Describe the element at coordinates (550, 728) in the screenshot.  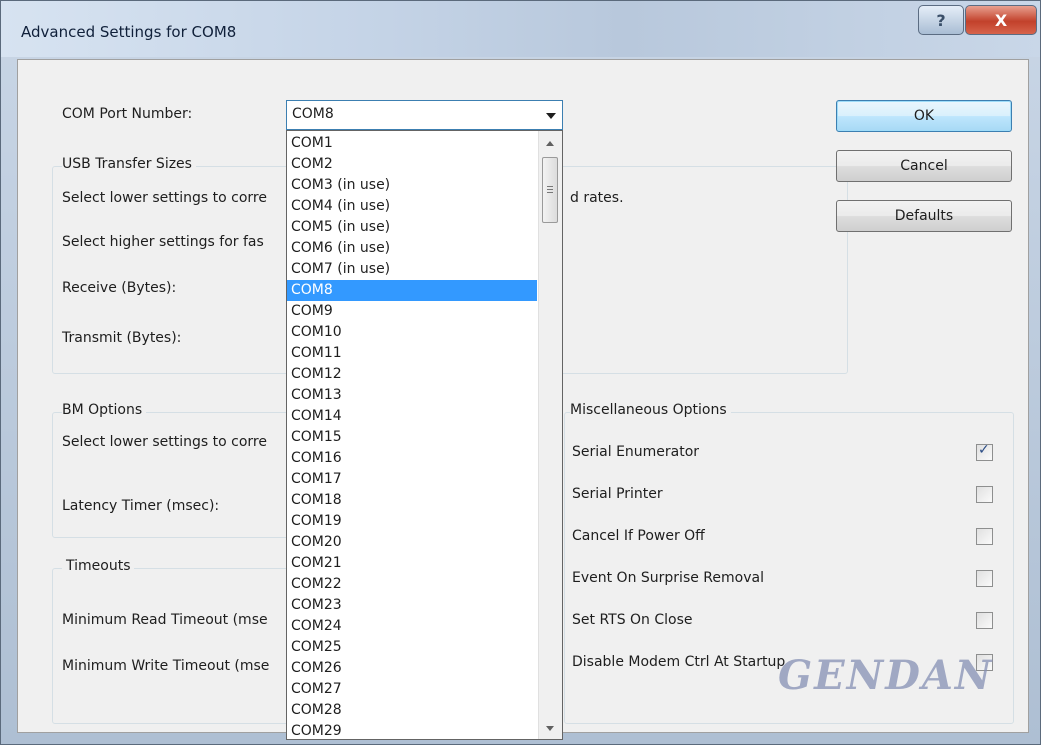
I see `scroll-down-icon` at that location.